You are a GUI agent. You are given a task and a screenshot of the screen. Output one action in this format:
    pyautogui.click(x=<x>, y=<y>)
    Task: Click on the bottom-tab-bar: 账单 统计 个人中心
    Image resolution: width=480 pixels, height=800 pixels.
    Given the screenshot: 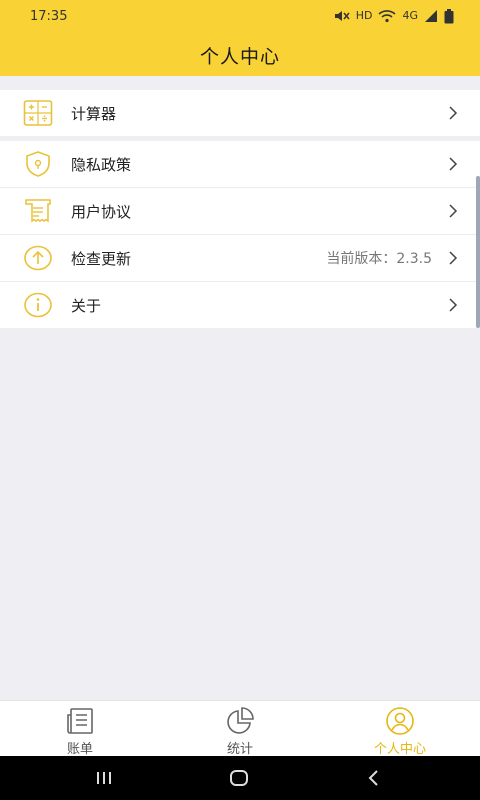 What is the action you would take?
    pyautogui.click(x=240, y=728)
    